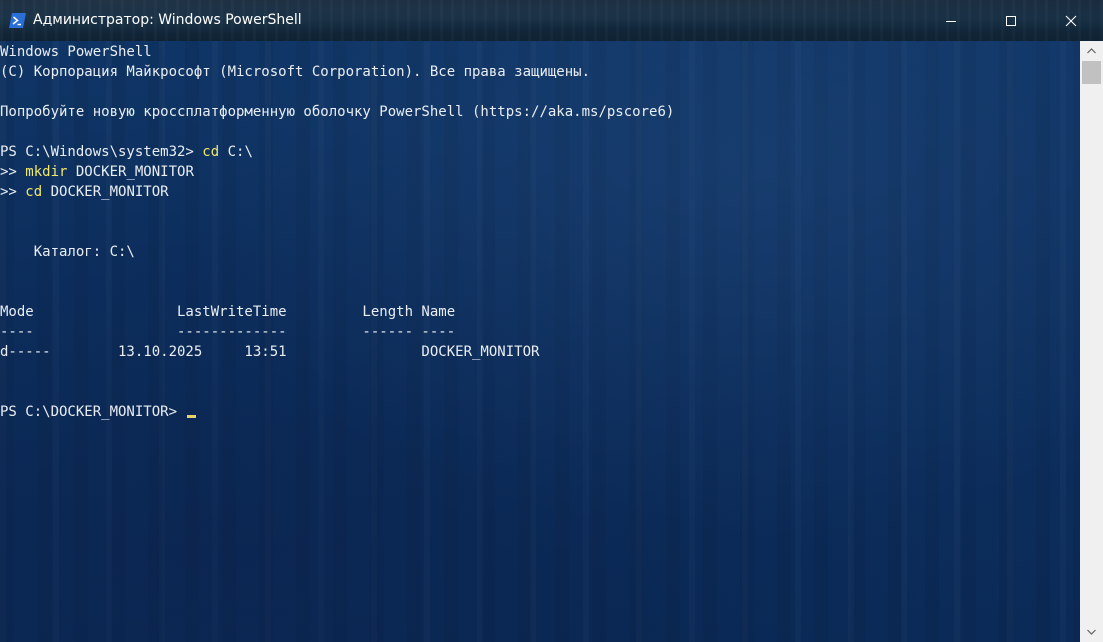  What do you see at coordinates (228, 312) in the screenshot?
I see `table-header: Mode LastWriteTime Length Name` at bounding box center [228, 312].